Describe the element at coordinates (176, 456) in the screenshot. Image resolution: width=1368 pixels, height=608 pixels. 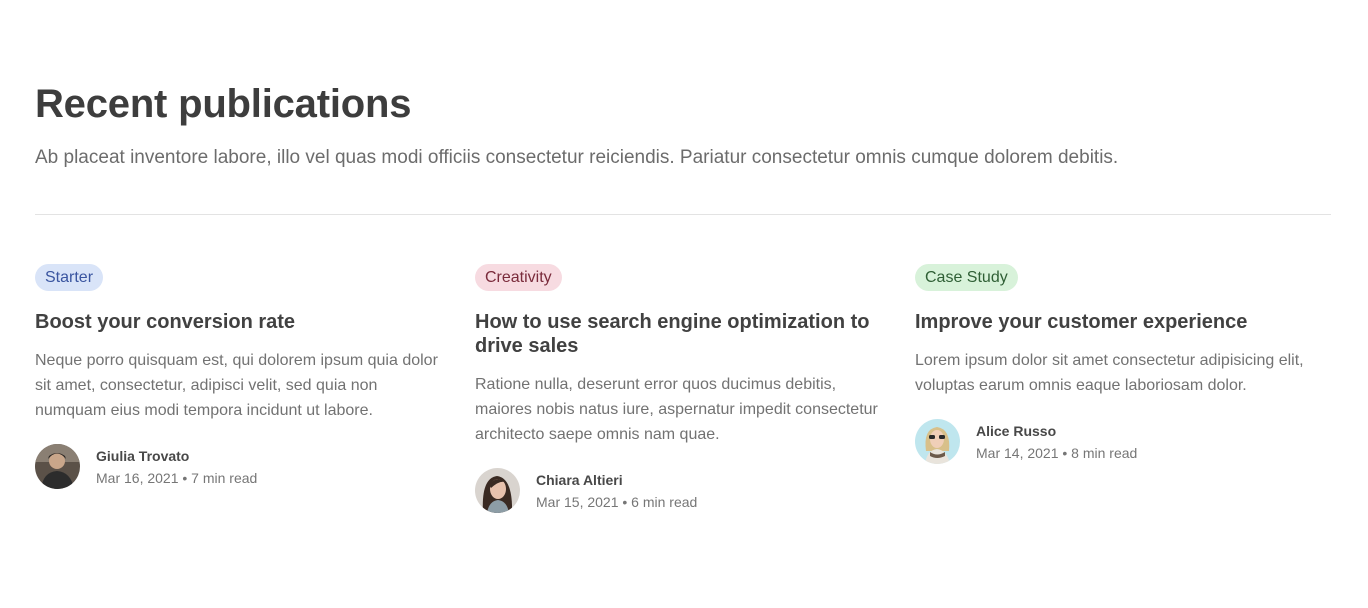
I see `author-name: Giulia Trovato` at that location.